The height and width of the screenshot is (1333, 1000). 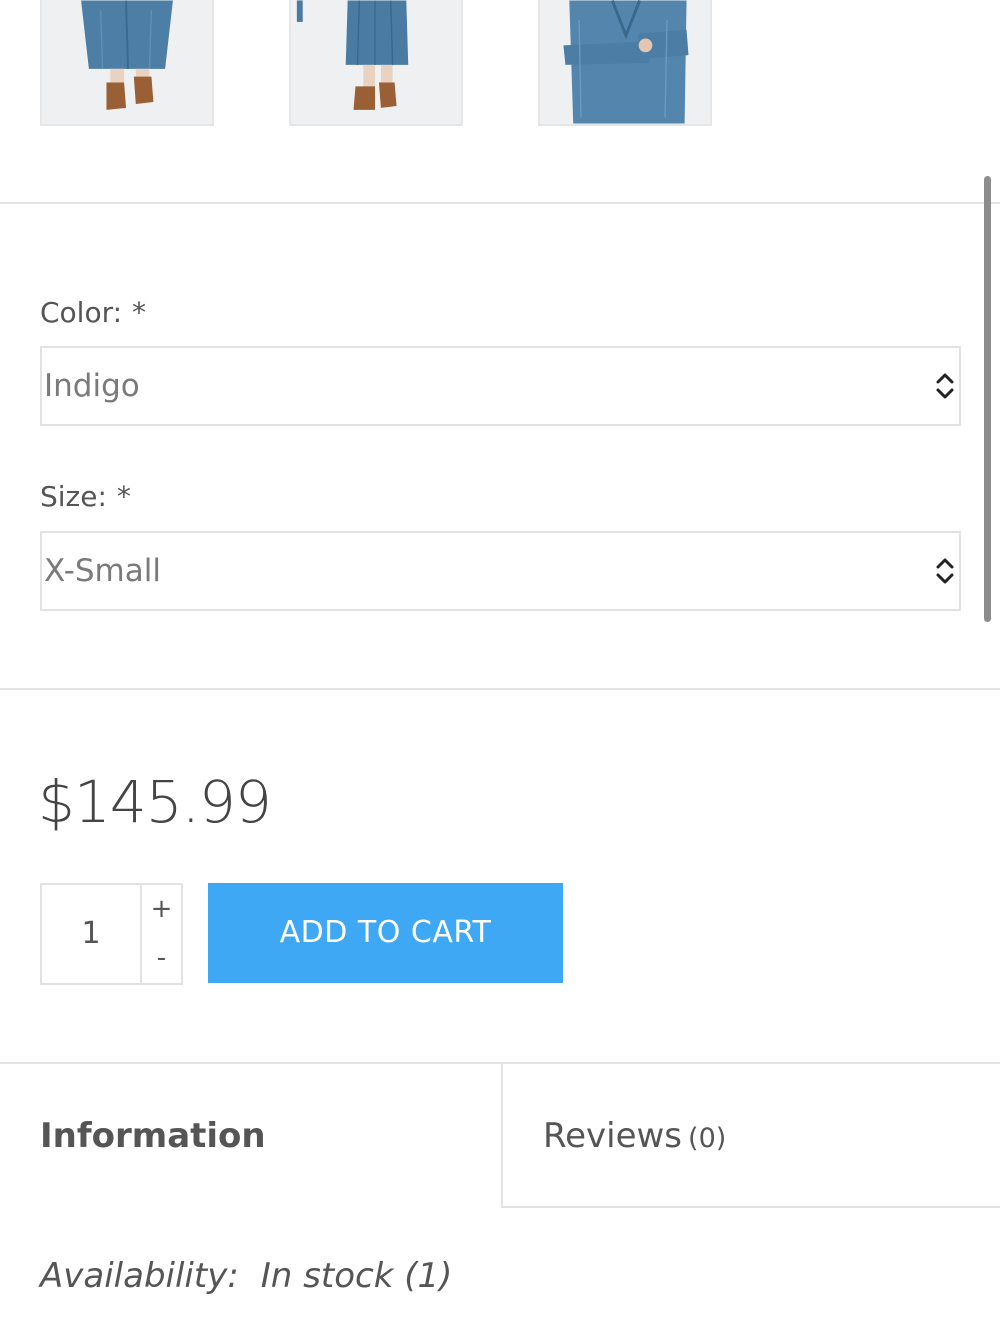 I want to click on quantity-increase-button: +, so click(x=161, y=909).